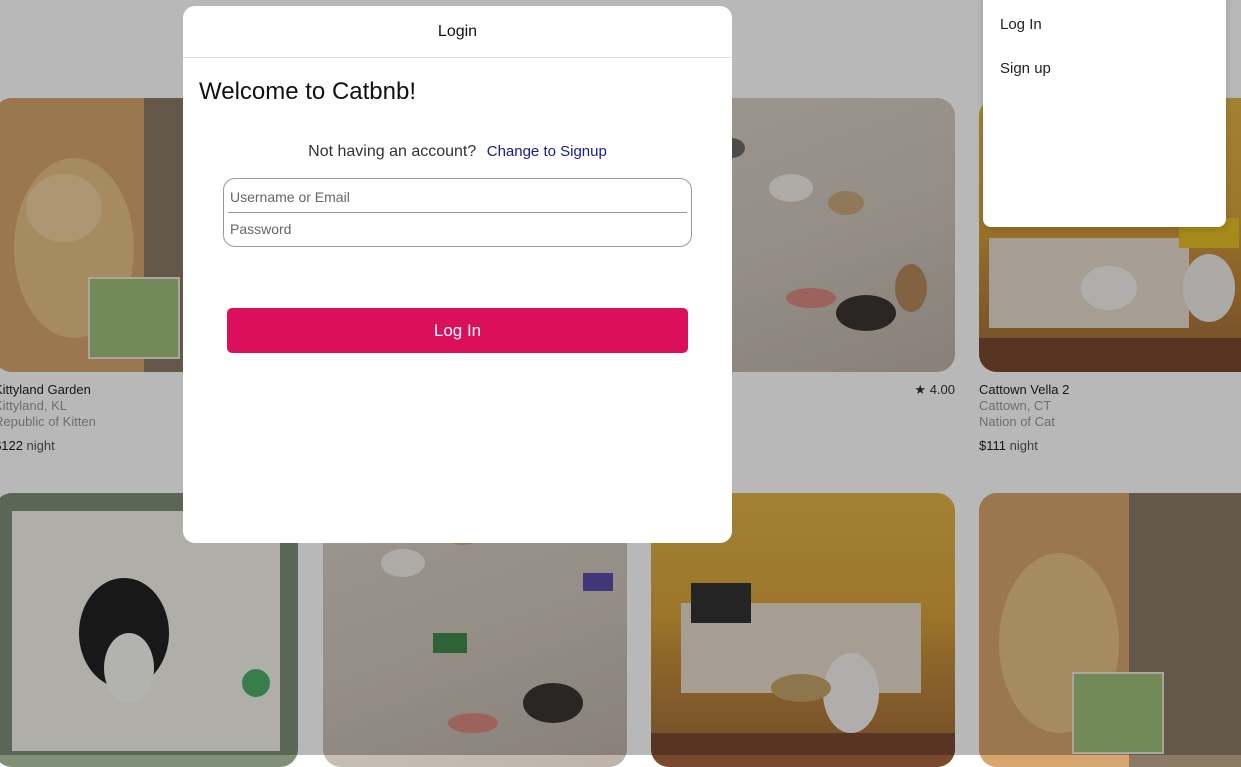  I want to click on switch-prompt: Not having an account? Change to Signup, so click(457, 152).